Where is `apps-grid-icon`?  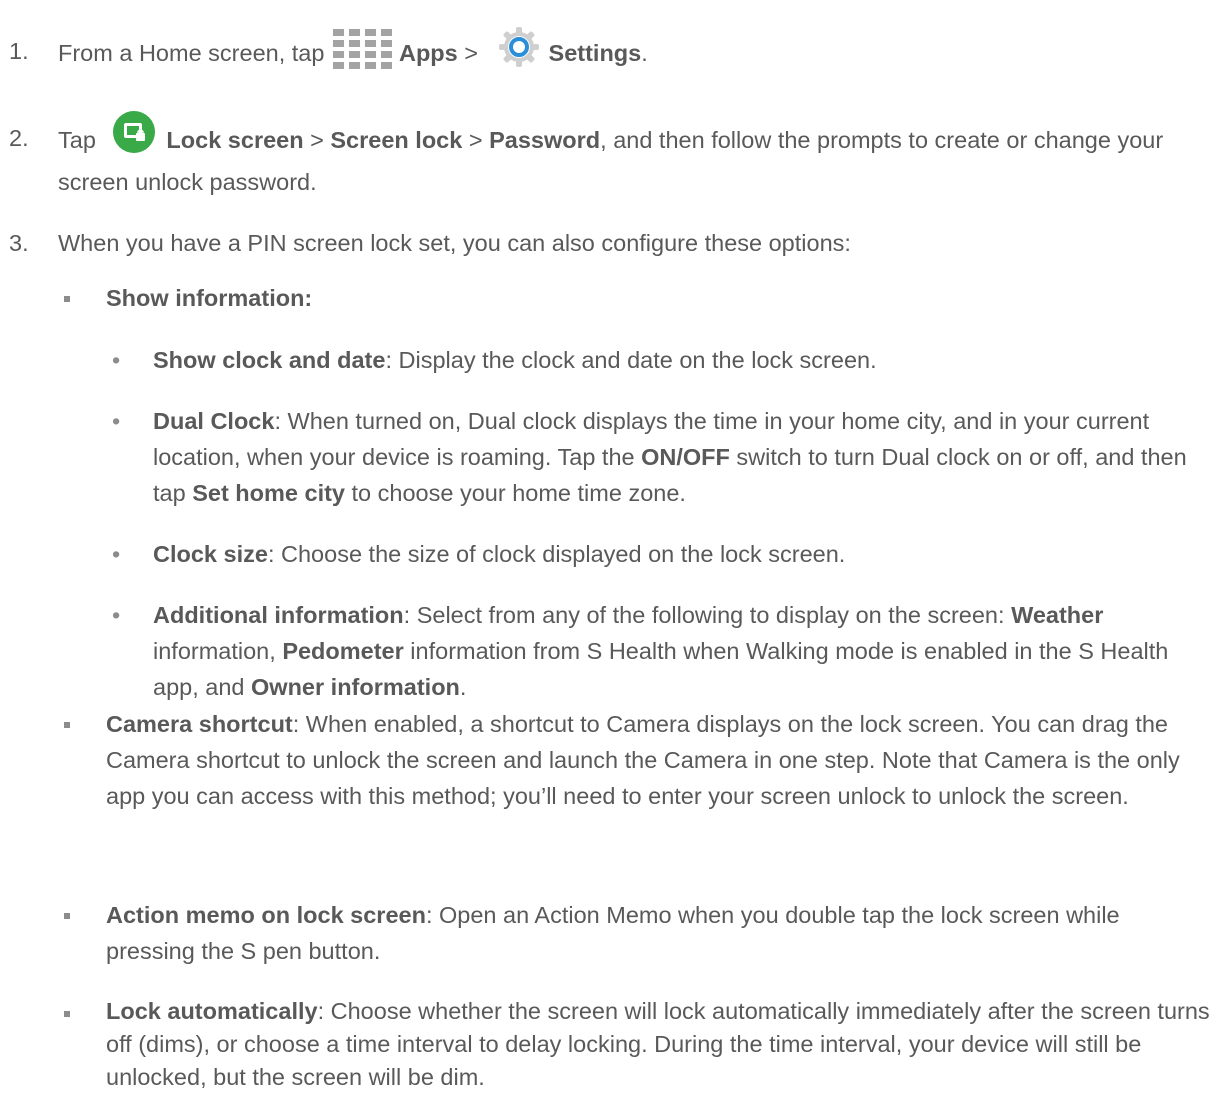
apps-grid-icon is located at coordinates (363, 49).